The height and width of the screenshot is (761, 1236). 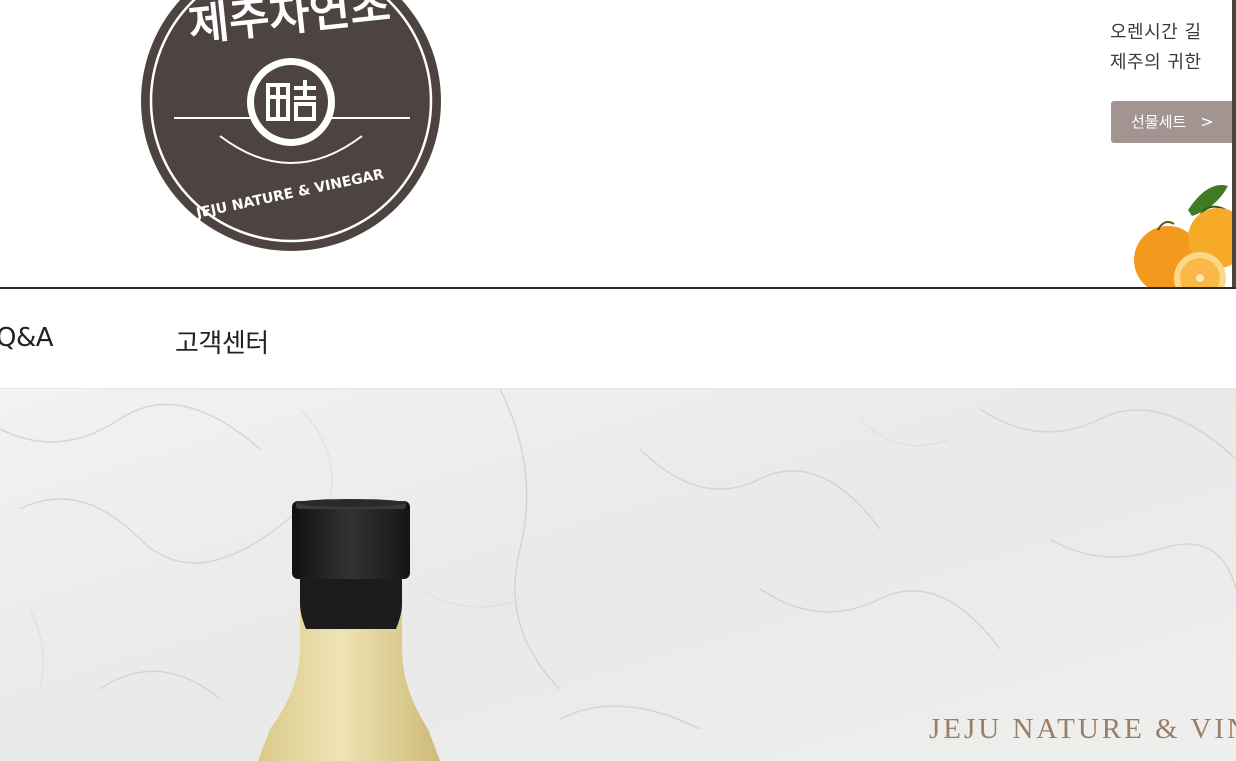 What do you see at coordinates (1156, 48) in the screenshot?
I see `promo-text: 오렌시간 길 제주의 귀한` at bounding box center [1156, 48].